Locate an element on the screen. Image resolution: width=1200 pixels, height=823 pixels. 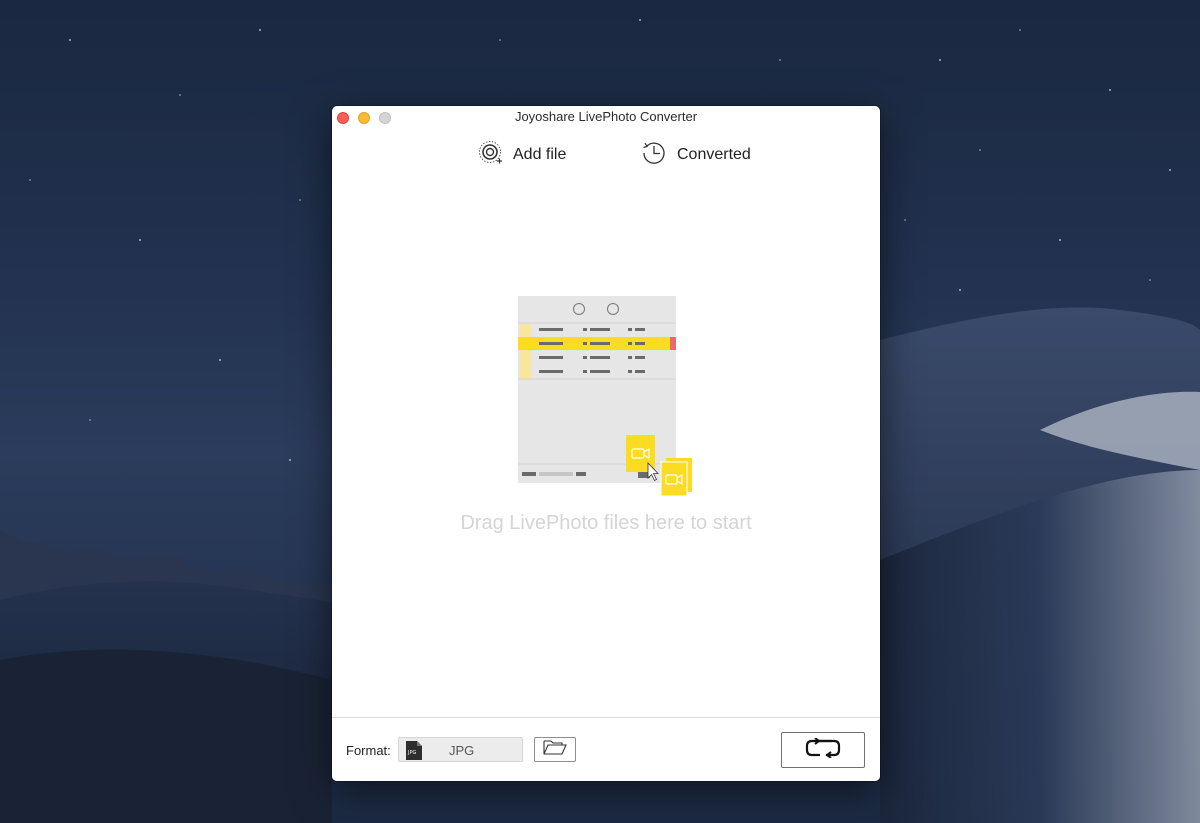
bottom-bar: Format: JPG JPG is located at coordinates (606, 749).